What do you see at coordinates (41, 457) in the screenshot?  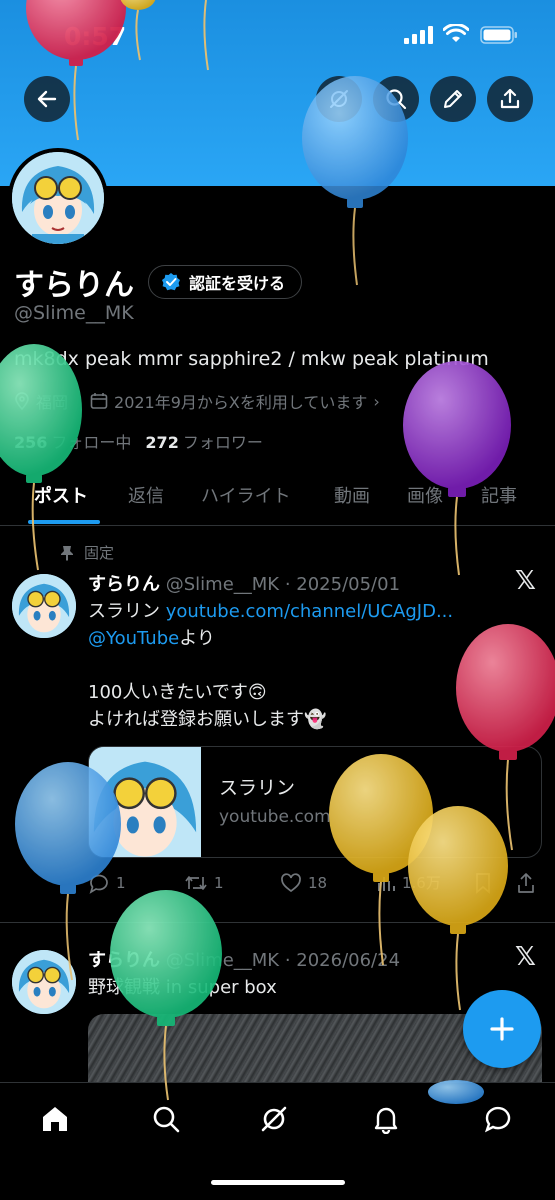 I see `balloon-green-left` at bounding box center [41, 457].